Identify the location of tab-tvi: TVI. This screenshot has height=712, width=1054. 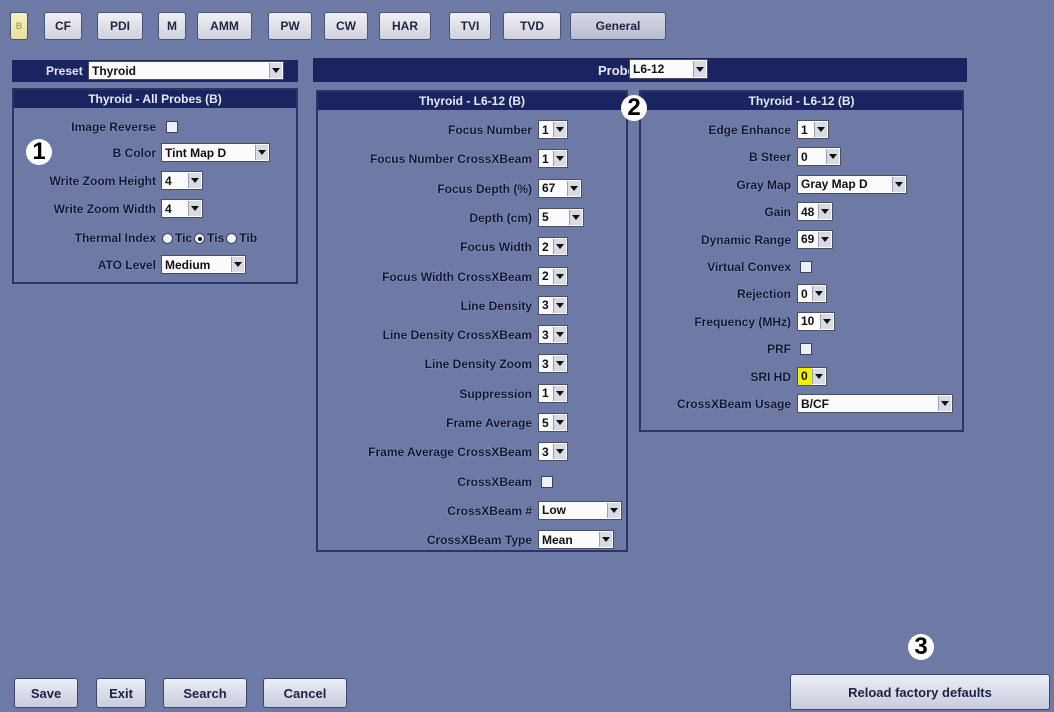
(470, 26).